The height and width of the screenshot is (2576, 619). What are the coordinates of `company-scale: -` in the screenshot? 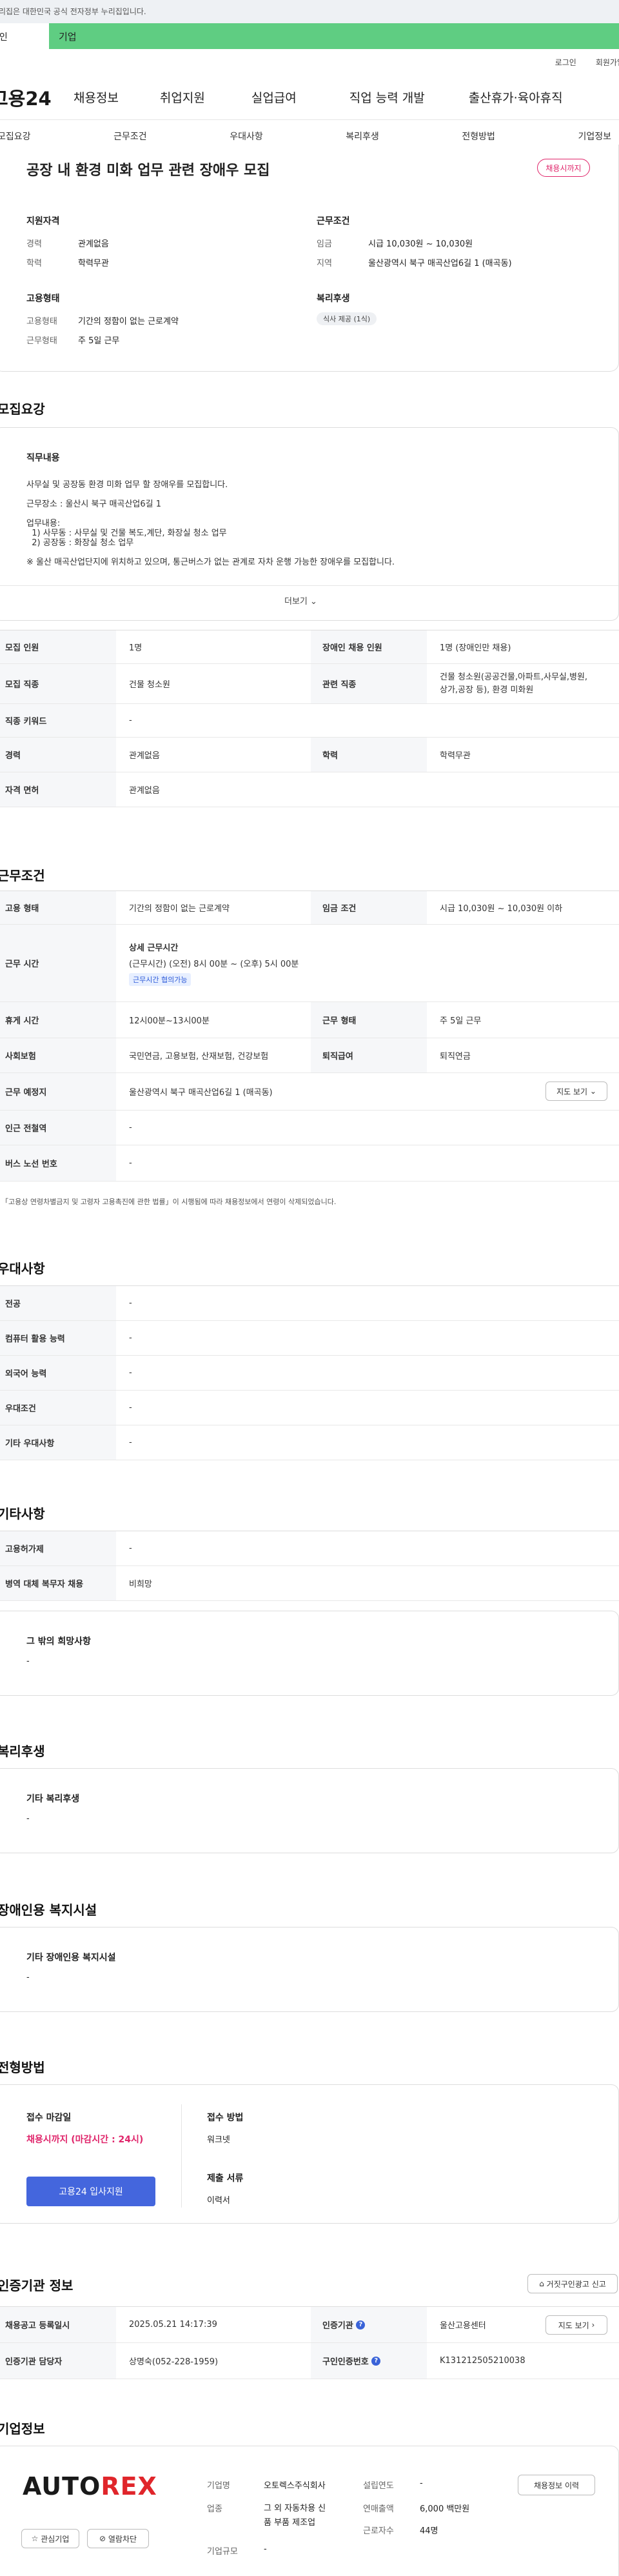 It's located at (265, 2549).